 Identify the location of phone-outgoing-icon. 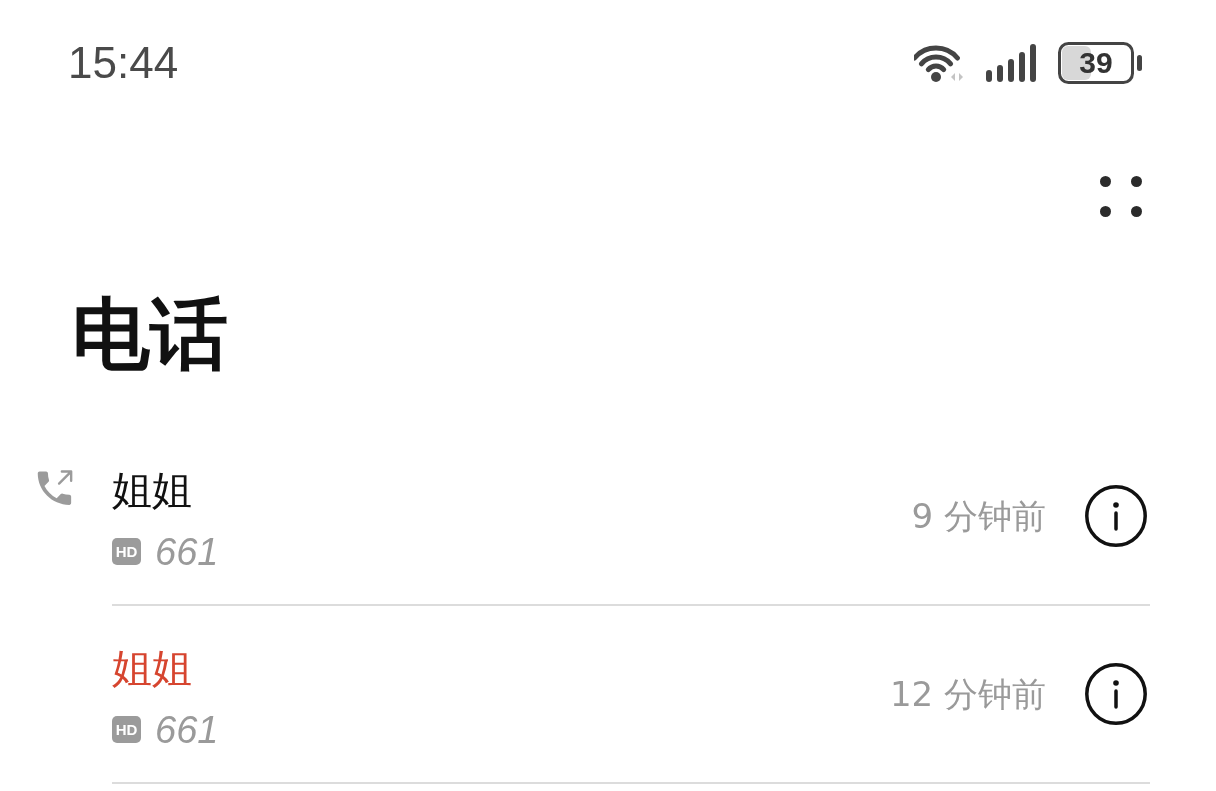
(55, 487).